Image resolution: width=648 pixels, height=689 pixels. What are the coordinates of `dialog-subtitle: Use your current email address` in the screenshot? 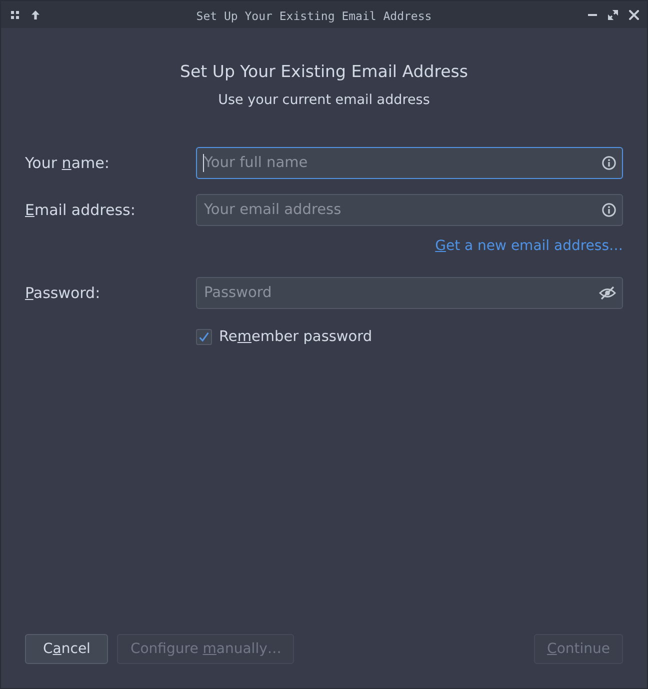 It's located at (324, 100).